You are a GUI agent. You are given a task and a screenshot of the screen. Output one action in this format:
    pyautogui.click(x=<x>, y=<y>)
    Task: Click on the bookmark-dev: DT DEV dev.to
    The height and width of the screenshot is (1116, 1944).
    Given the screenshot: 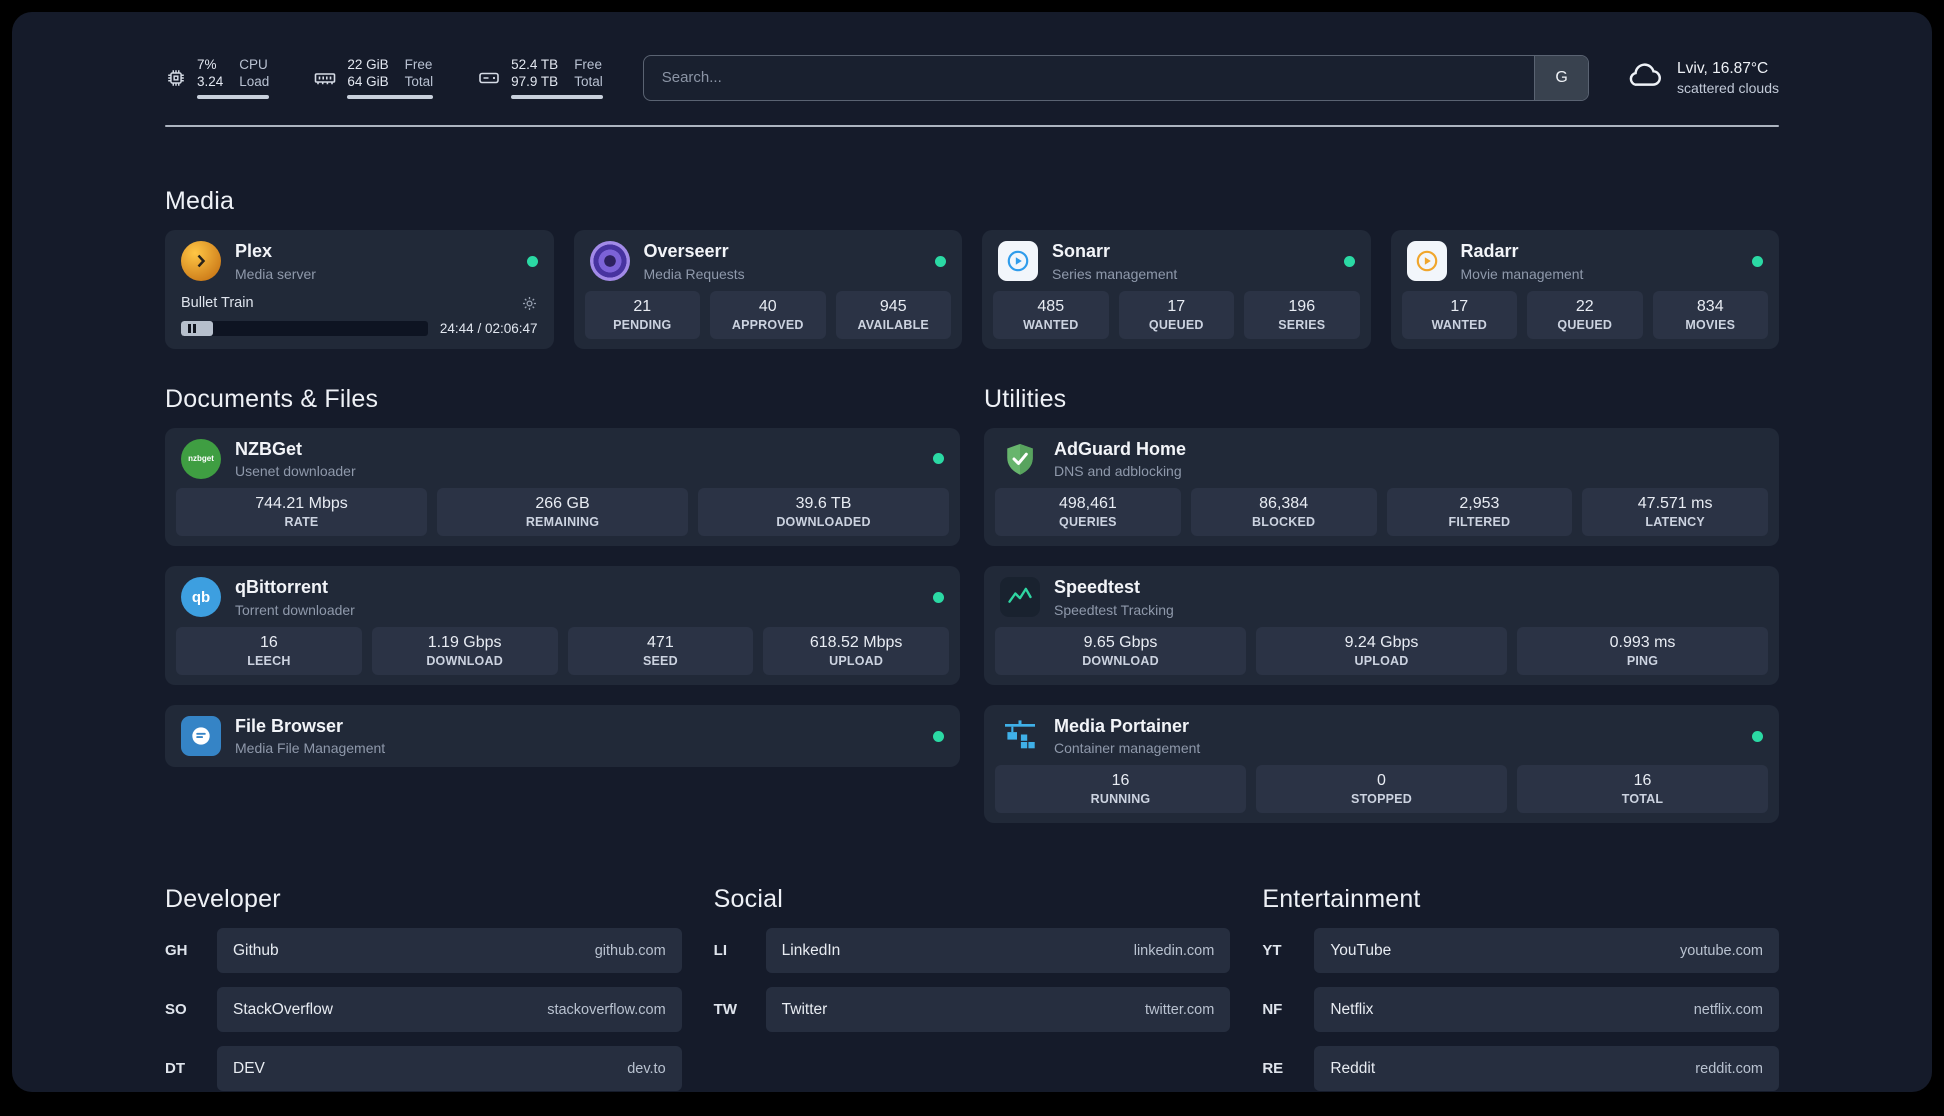 What is the action you would take?
    pyautogui.click(x=423, y=1069)
    